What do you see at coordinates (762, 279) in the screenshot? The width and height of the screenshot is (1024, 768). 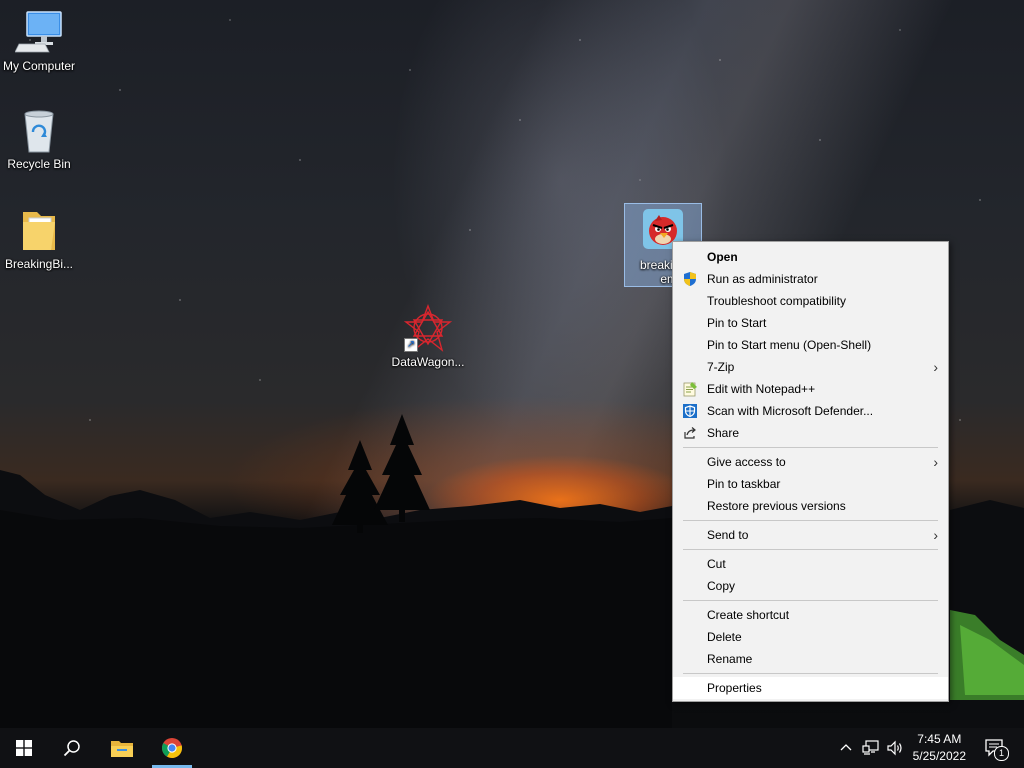 I see `menu-item-label: Run as administrator` at bounding box center [762, 279].